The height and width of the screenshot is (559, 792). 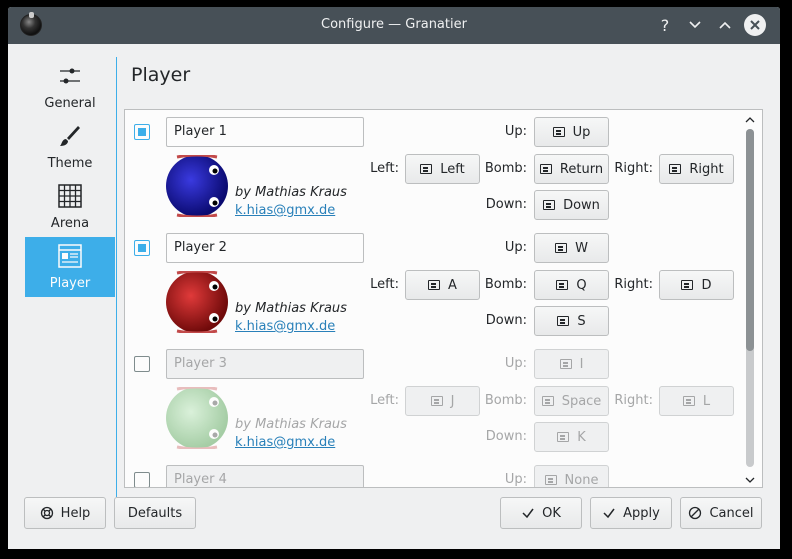 What do you see at coordinates (452, 285) in the screenshot?
I see `key-value: A` at bounding box center [452, 285].